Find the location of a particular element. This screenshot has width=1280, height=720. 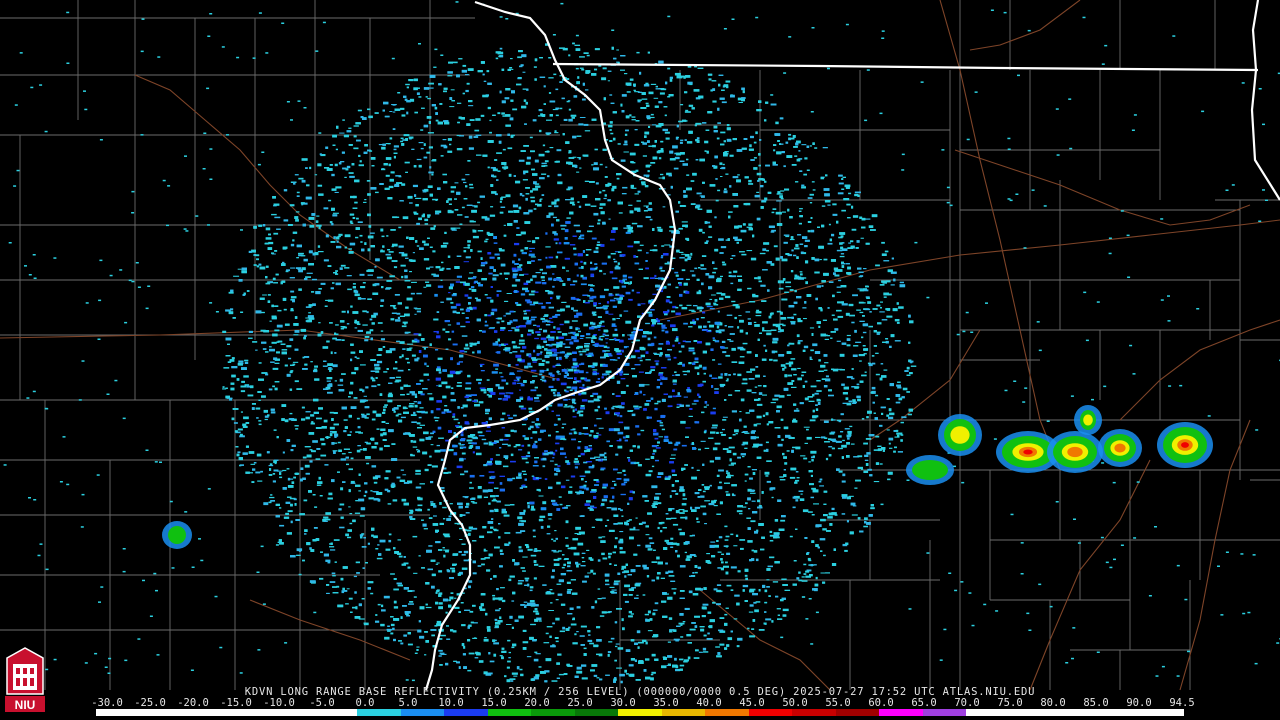

niu-logo: NIU is located at coordinates (25, 679).